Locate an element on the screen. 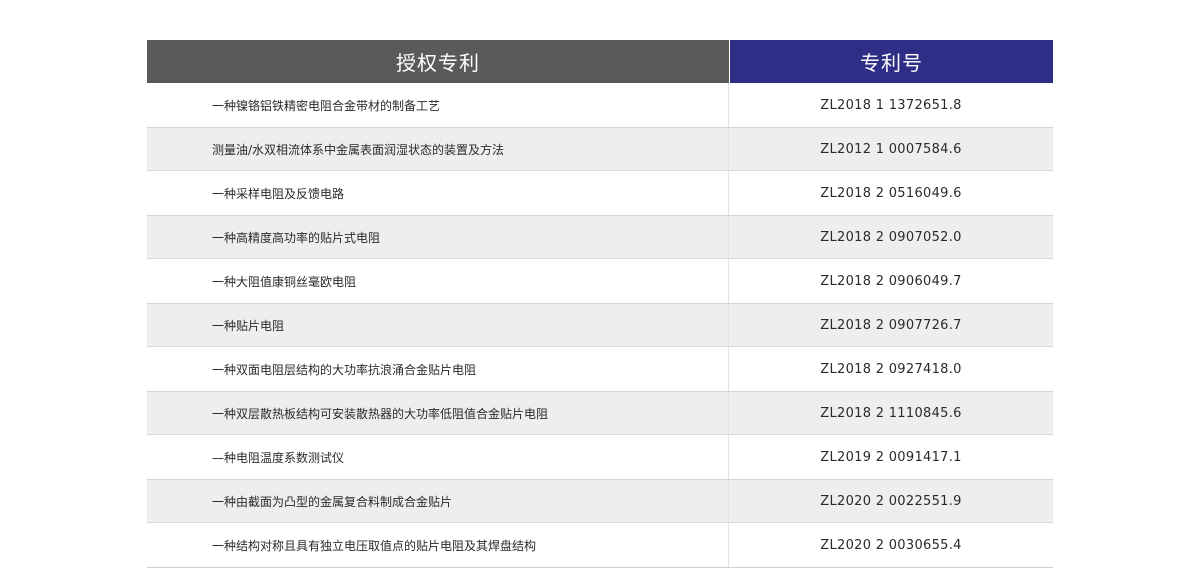 The height and width of the screenshot is (583, 1199). patent-name: 一种采样电阻及反馈电路 is located at coordinates (438, 193).